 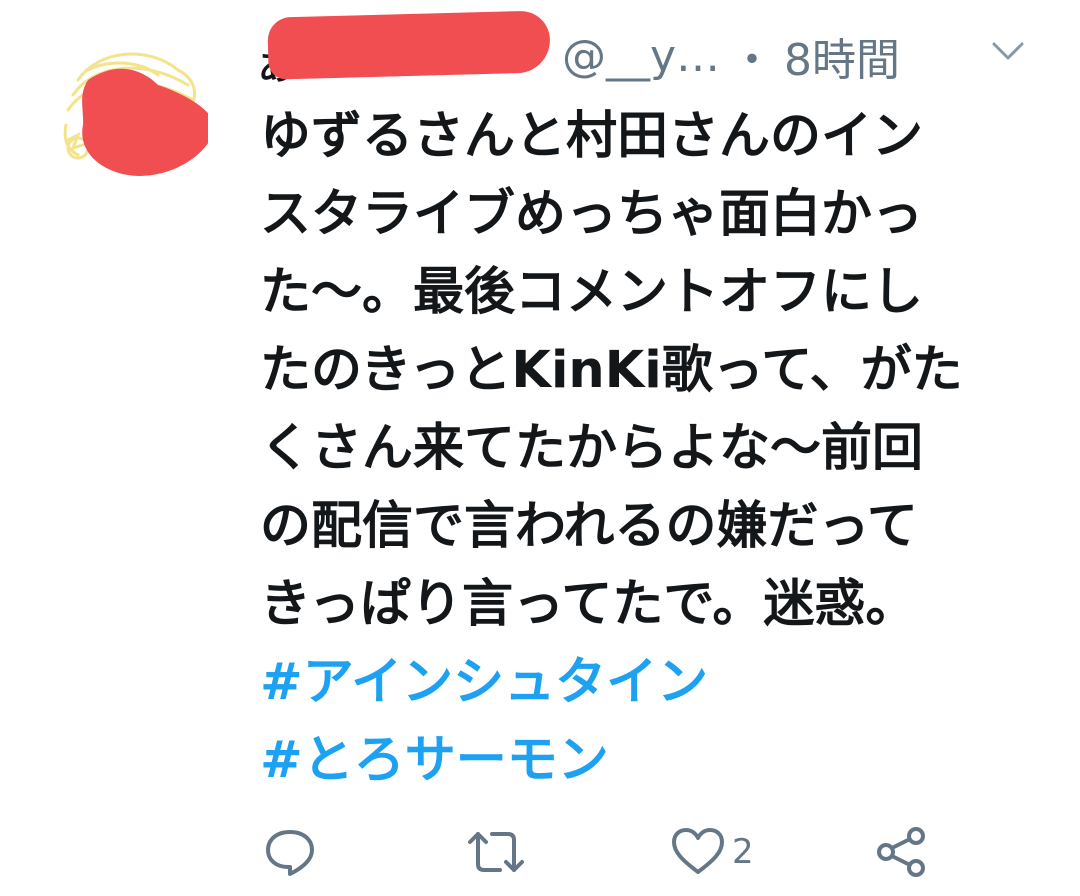 I want to click on chevron-down-icon, so click(x=1008, y=52).